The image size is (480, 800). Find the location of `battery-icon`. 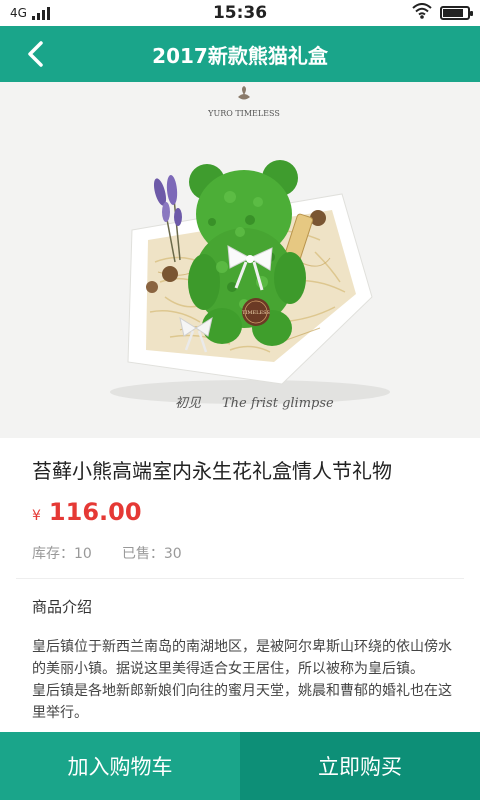

battery-icon is located at coordinates (456, 13).